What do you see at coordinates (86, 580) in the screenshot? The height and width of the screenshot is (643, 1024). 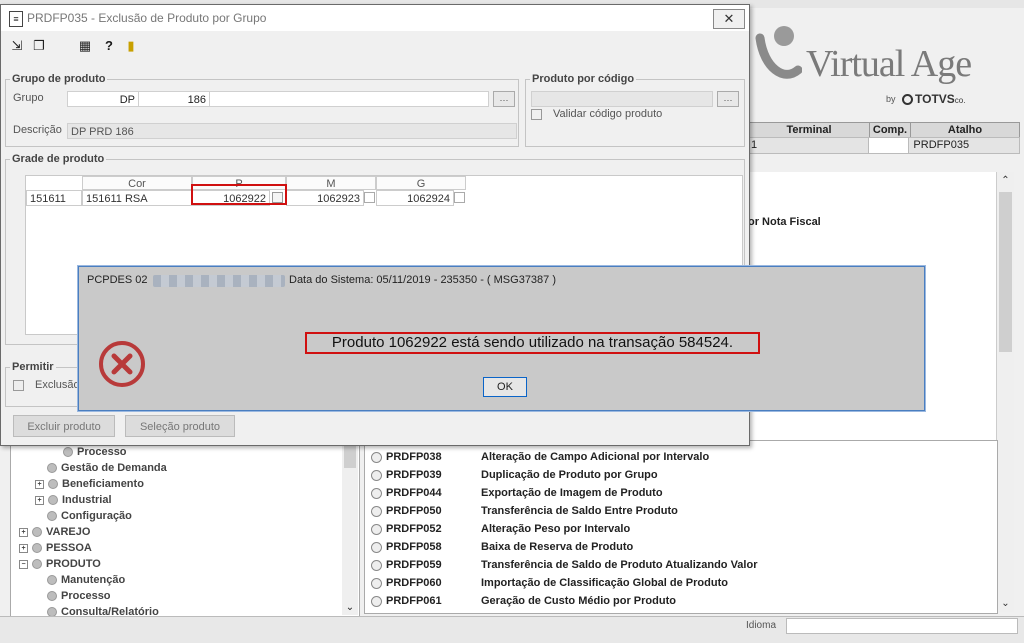 I see `tree-item-manutencao: Manutenção` at bounding box center [86, 580].